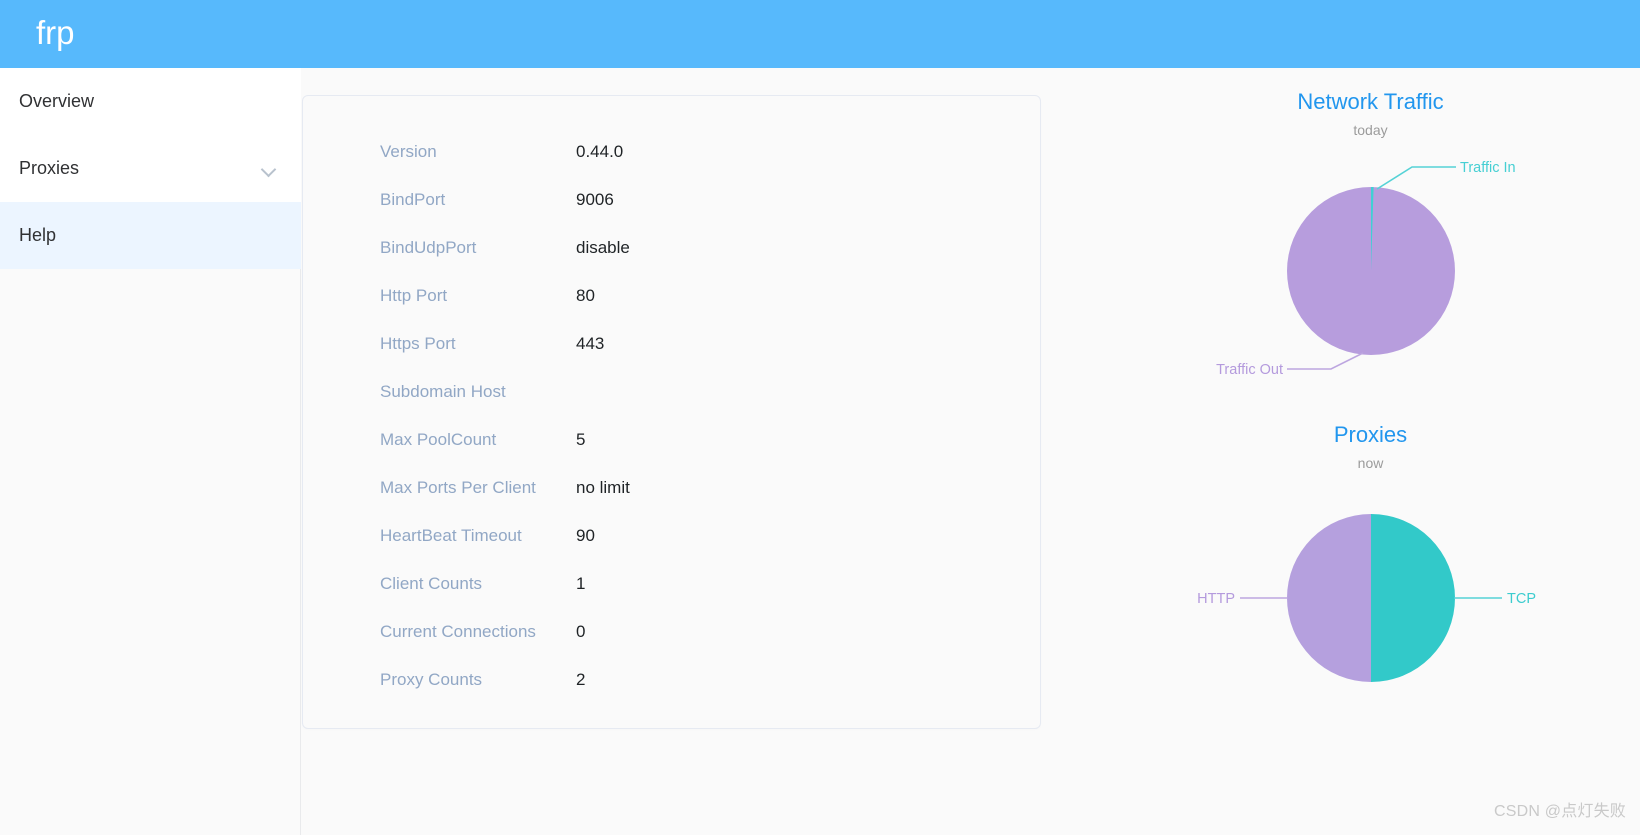  I want to click on traffic-in-leader-line, so click(1416, 177).